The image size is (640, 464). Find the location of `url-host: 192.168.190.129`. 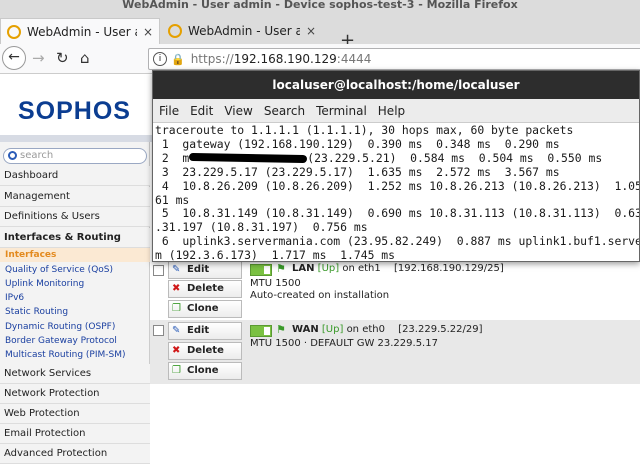

url-host: 192.168.190.129 is located at coordinates (285, 59).